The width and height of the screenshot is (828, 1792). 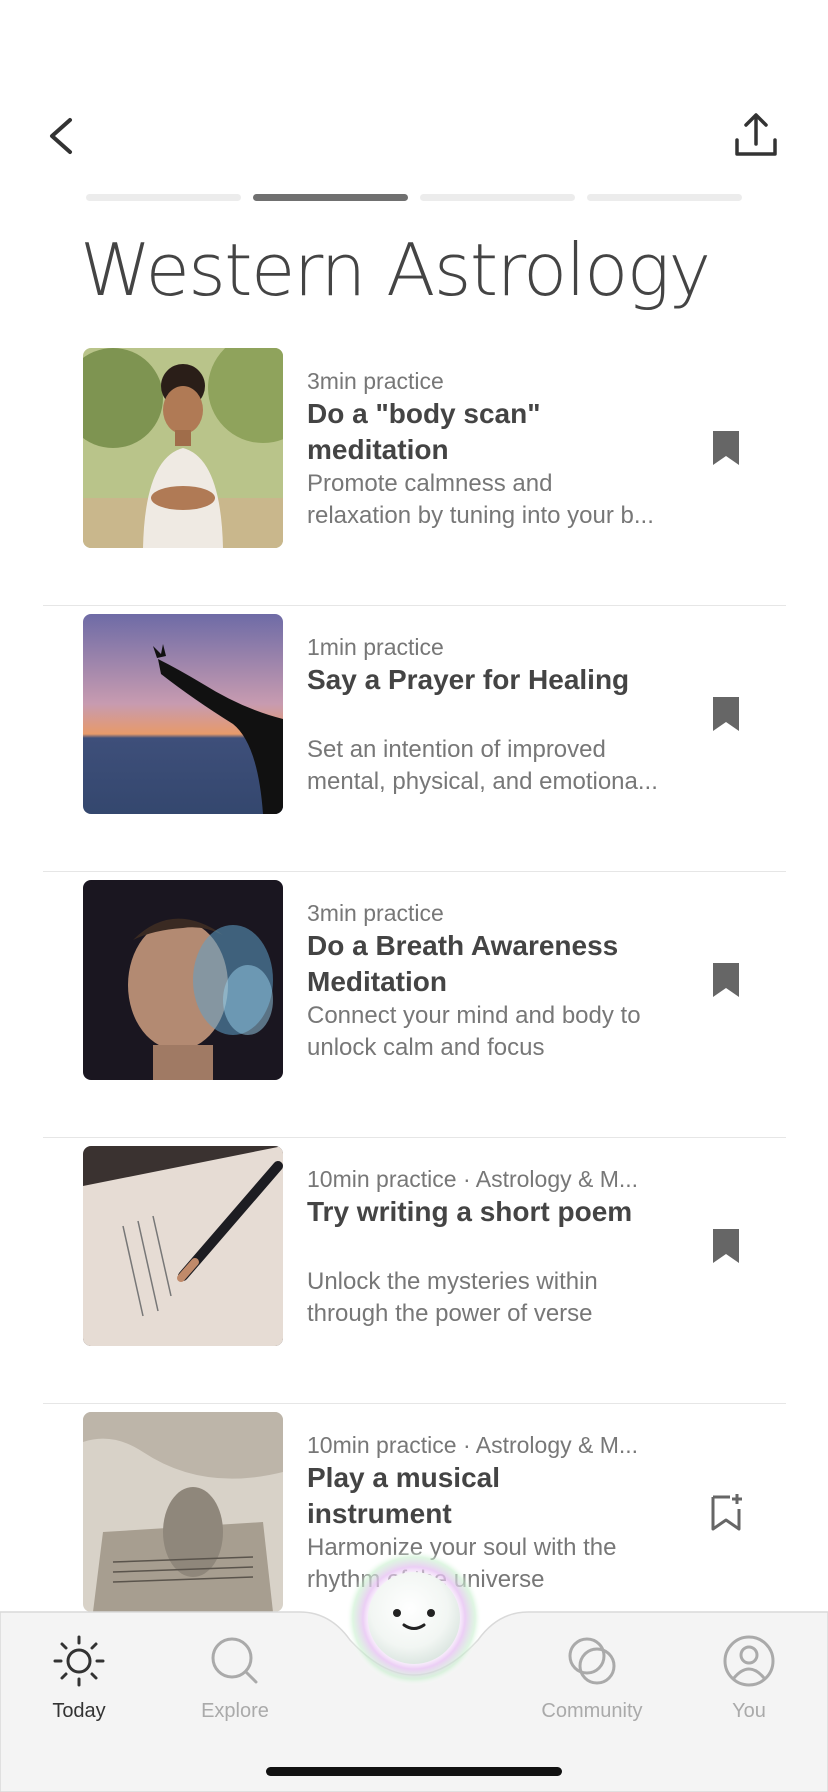 What do you see at coordinates (234, 1660) in the screenshot?
I see `search-icon` at bounding box center [234, 1660].